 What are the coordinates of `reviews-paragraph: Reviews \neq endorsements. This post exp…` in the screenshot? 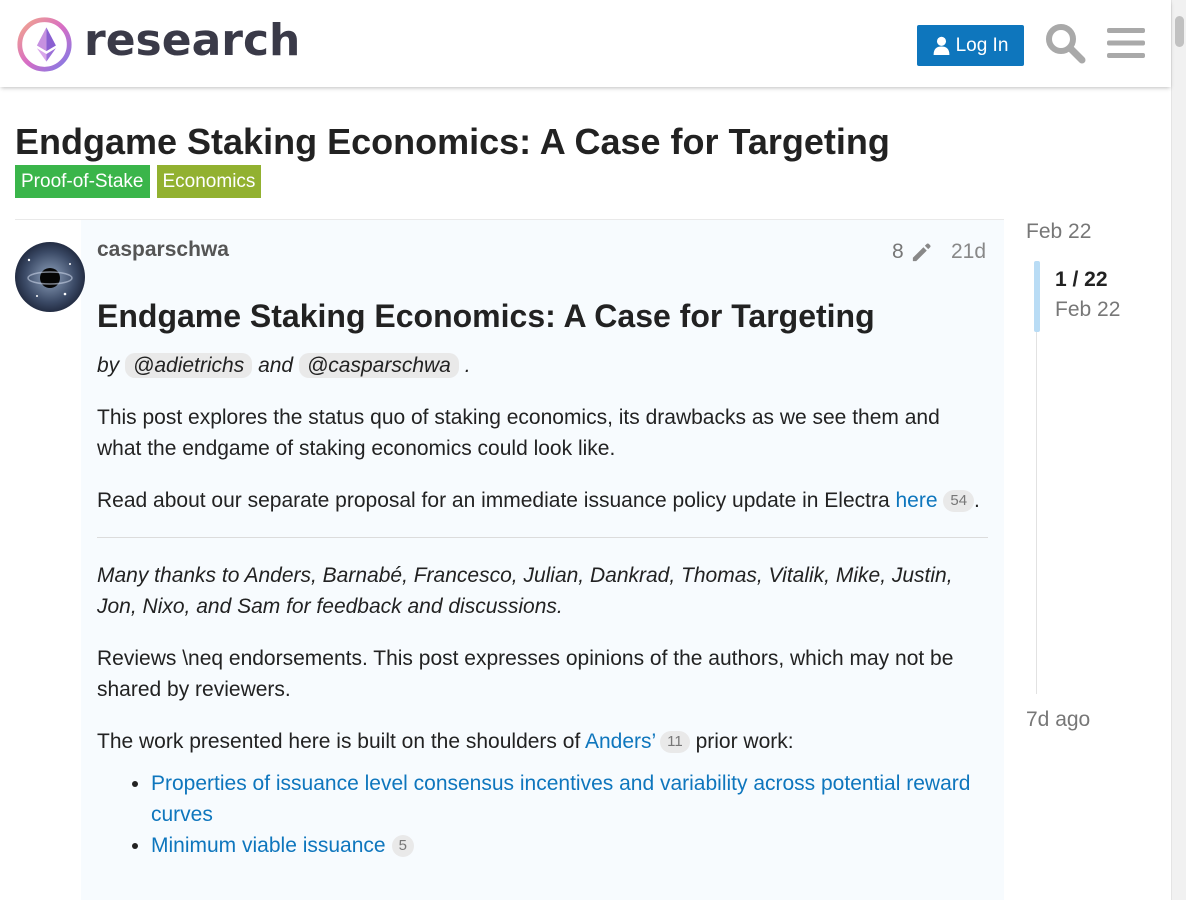 It's located at (525, 674).